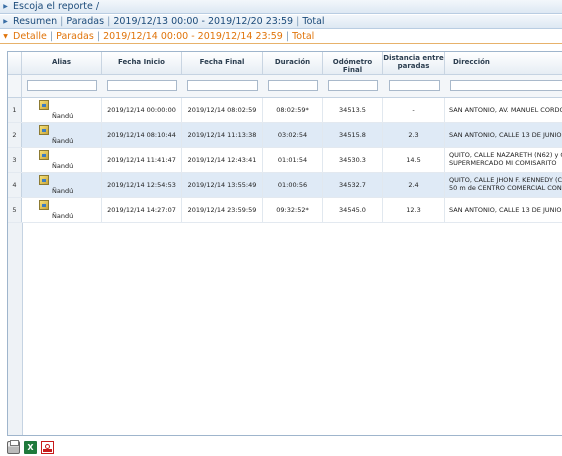 The height and width of the screenshot is (456, 562). What do you see at coordinates (142, 110) in the screenshot?
I see `start-value: 2019/12/14 00:00:00` at bounding box center [142, 110].